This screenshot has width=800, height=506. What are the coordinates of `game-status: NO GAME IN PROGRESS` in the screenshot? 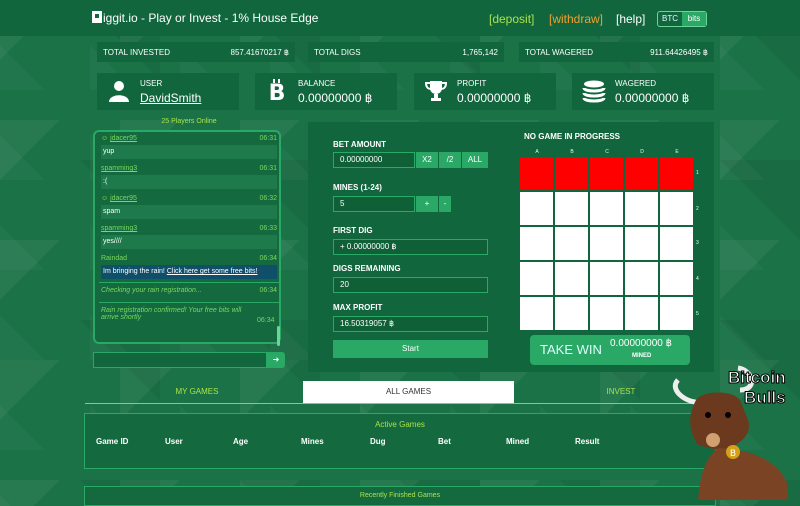 It's located at (572, 136).